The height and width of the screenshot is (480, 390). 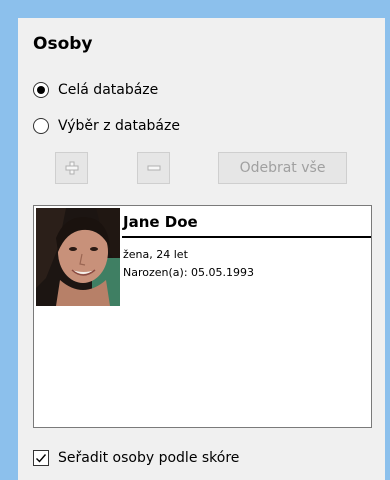 I want to click on plus-icon, so click(x=71, y=168).